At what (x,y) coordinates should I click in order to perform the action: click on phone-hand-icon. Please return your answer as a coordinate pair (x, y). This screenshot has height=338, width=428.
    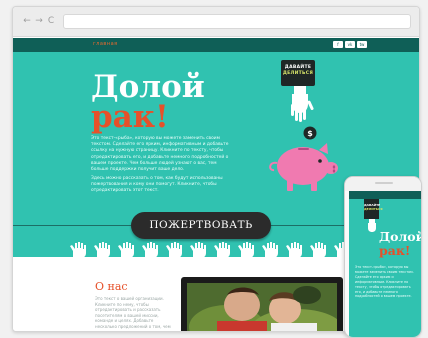
    Looking at the image, I should click on (372, 225).